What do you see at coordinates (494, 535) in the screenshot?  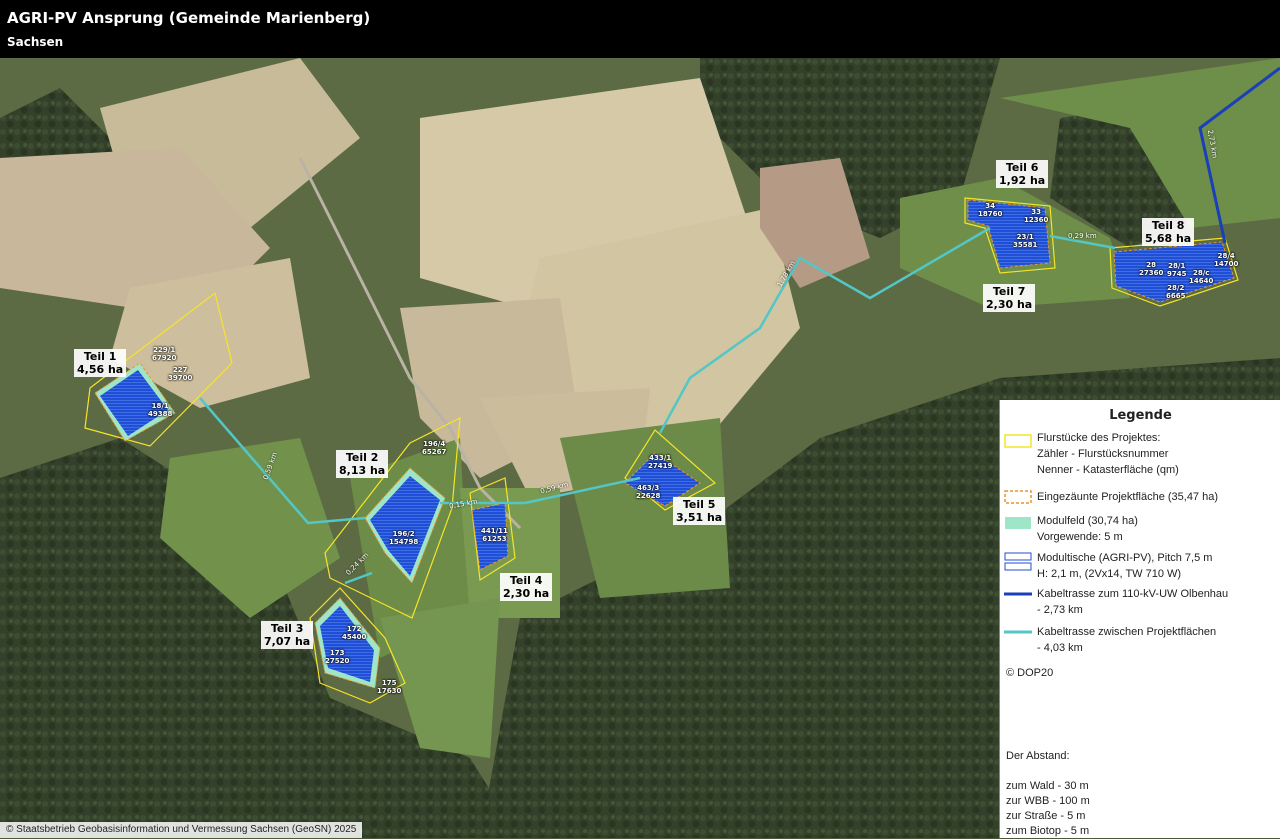 I see `parcel-label: 441/11 61253` at bounding box center [494, 535].